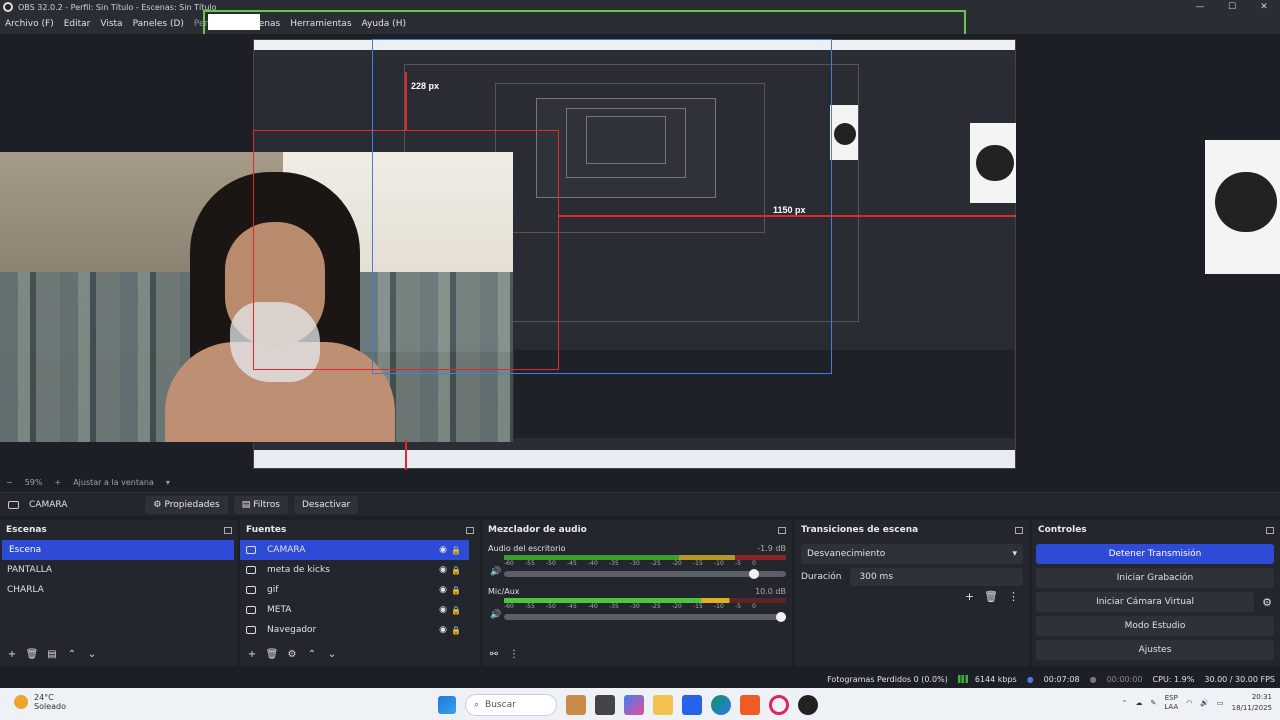 This screenshot has width=1280, height=720. What do you see at coordinates (576, 705) in the screenshot?
I see `widgets-icon` at bounding box center [576, 705].